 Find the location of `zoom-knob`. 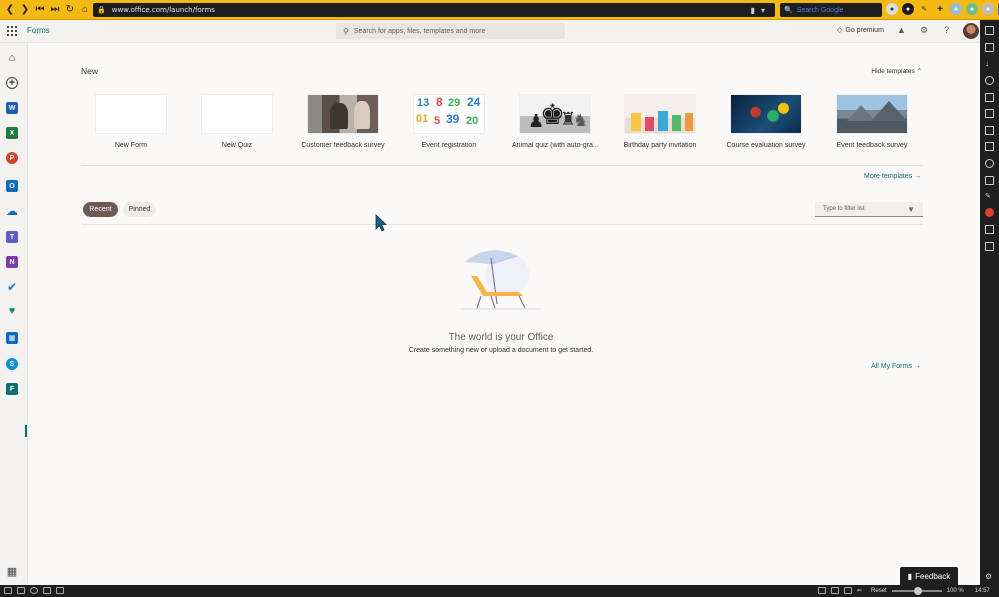

zoom-knob is located at coordinates (917, 590).